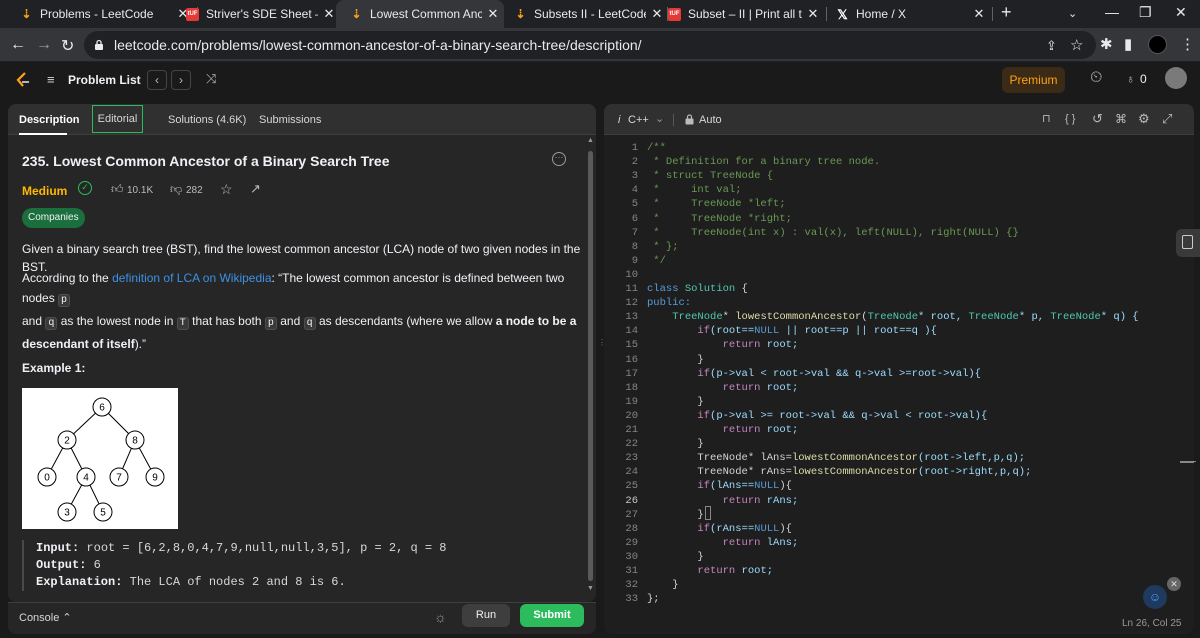  I want to click on code-line: 6 * TreeNode *right;, so click(899, 219).